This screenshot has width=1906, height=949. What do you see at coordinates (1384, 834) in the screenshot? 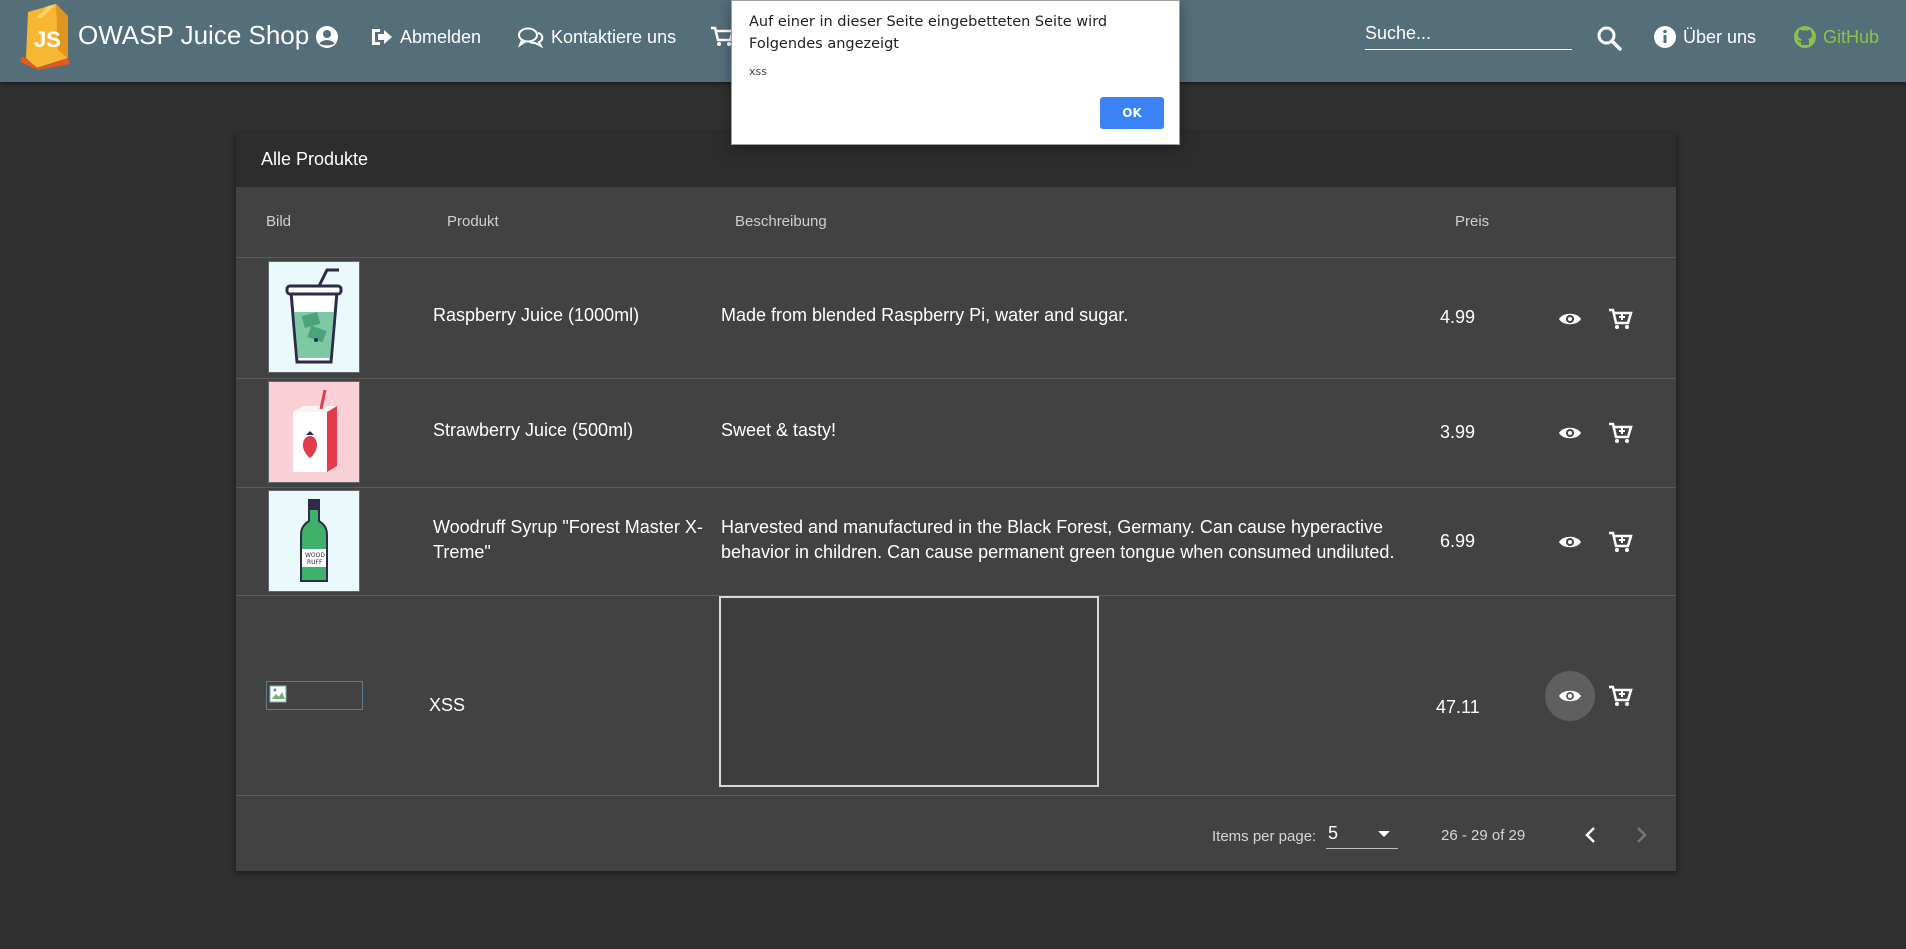
I see `dropdown-arrow-icon` at bounding box center [1384, 834].